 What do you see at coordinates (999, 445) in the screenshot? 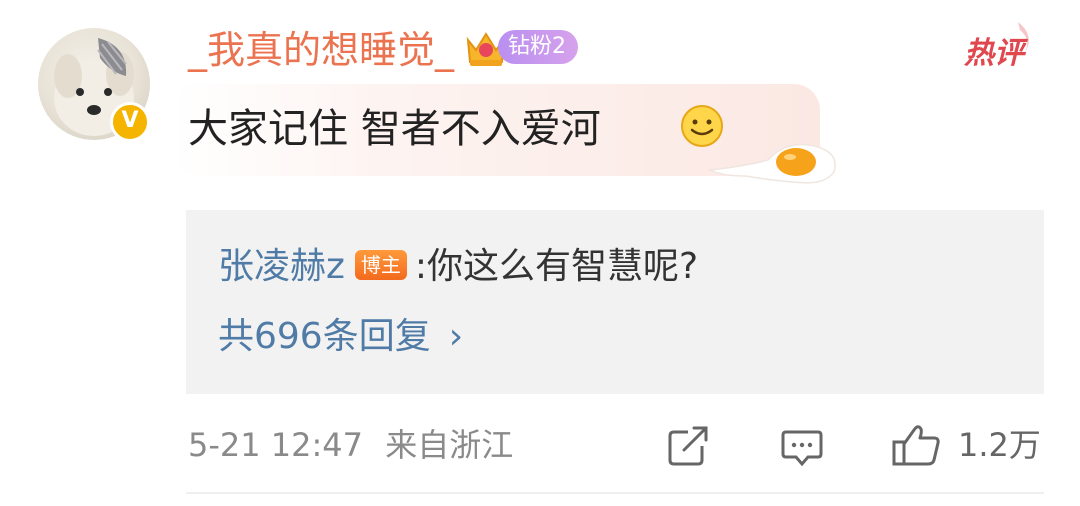
I see `like-count: 1.2万` at bounding box center [999, 445].